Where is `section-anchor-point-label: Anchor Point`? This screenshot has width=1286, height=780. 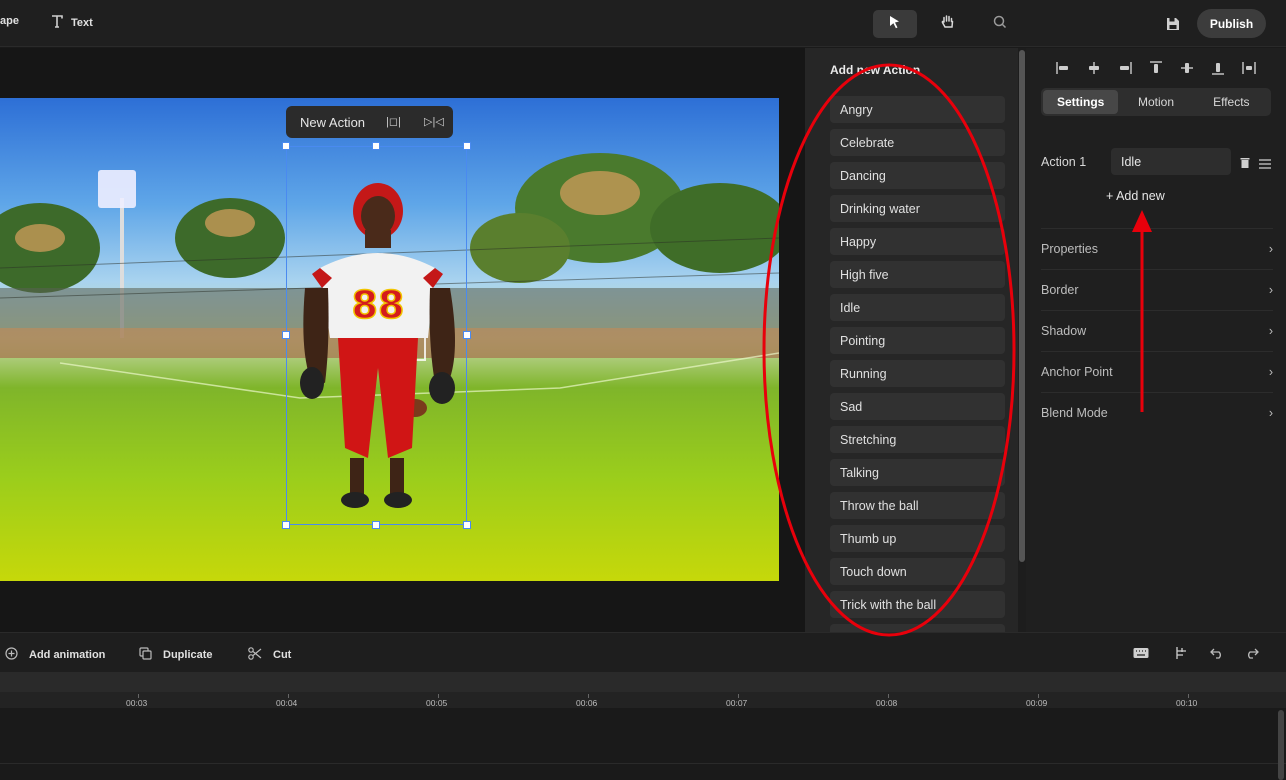
section-anchor-point-label: Anchor Point is located at coordinates (1077, 372).